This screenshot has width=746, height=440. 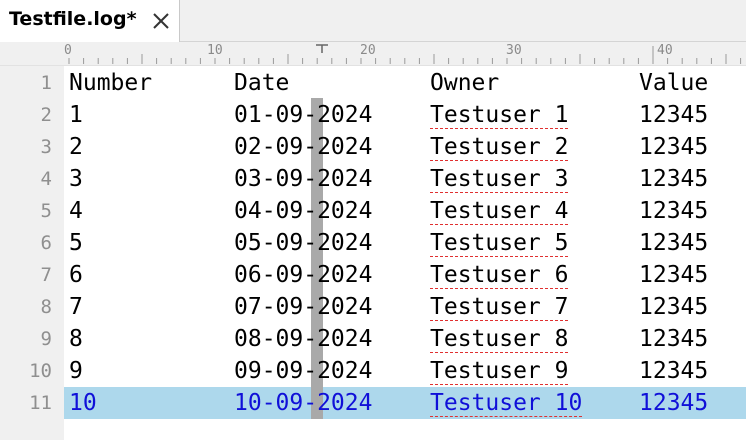 What do you see at coordinates (76, 275) in the screenshot?
I see `line-number-field: 6` at bounding box center [76, 275].